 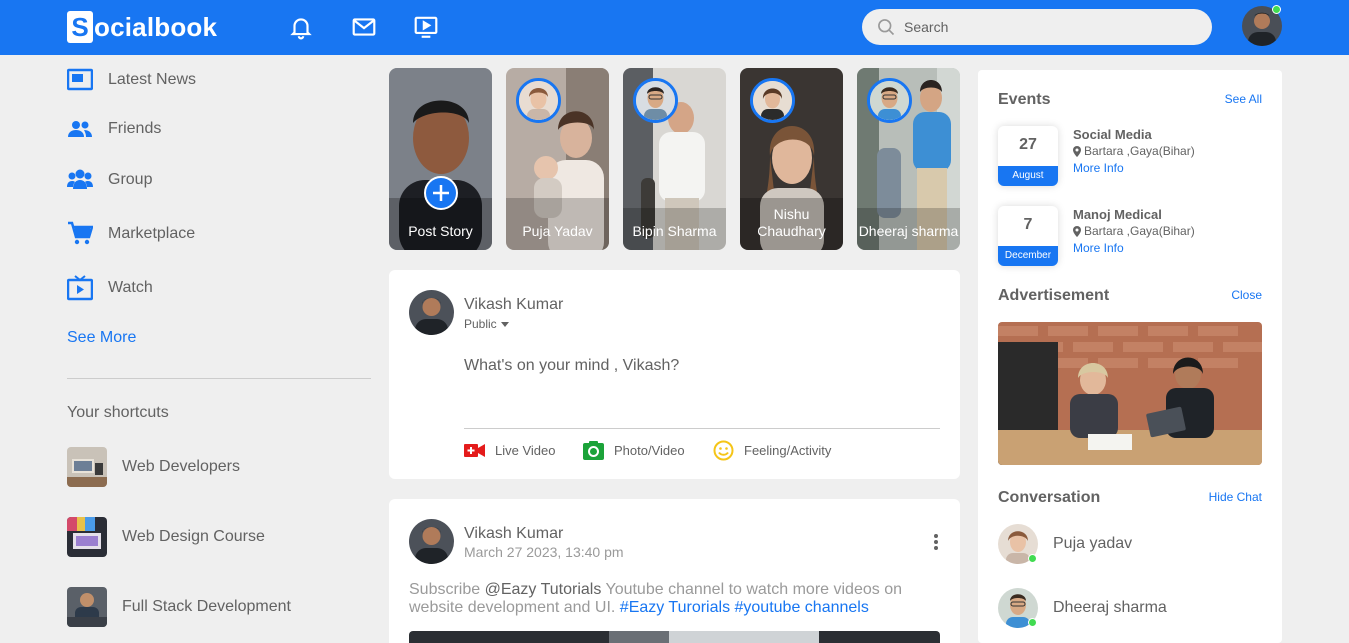 What do you see at coordinates (1117, 214) in the screenshot?
I see `event-name: Manoj Medical` at bounding box center [1117, 214].